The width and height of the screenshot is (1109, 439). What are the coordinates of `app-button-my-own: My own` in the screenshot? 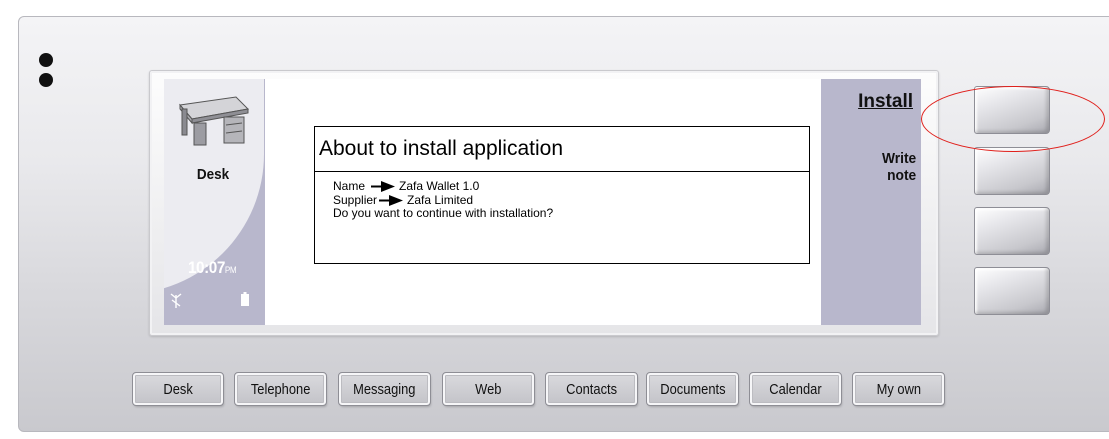 It's located at (898, 389).